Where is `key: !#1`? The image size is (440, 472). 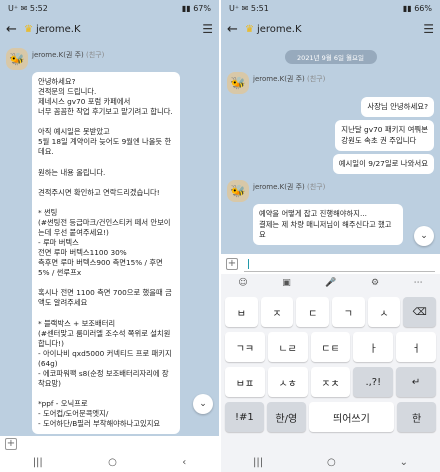
key: !#1 is located at coordinates (244, 417).